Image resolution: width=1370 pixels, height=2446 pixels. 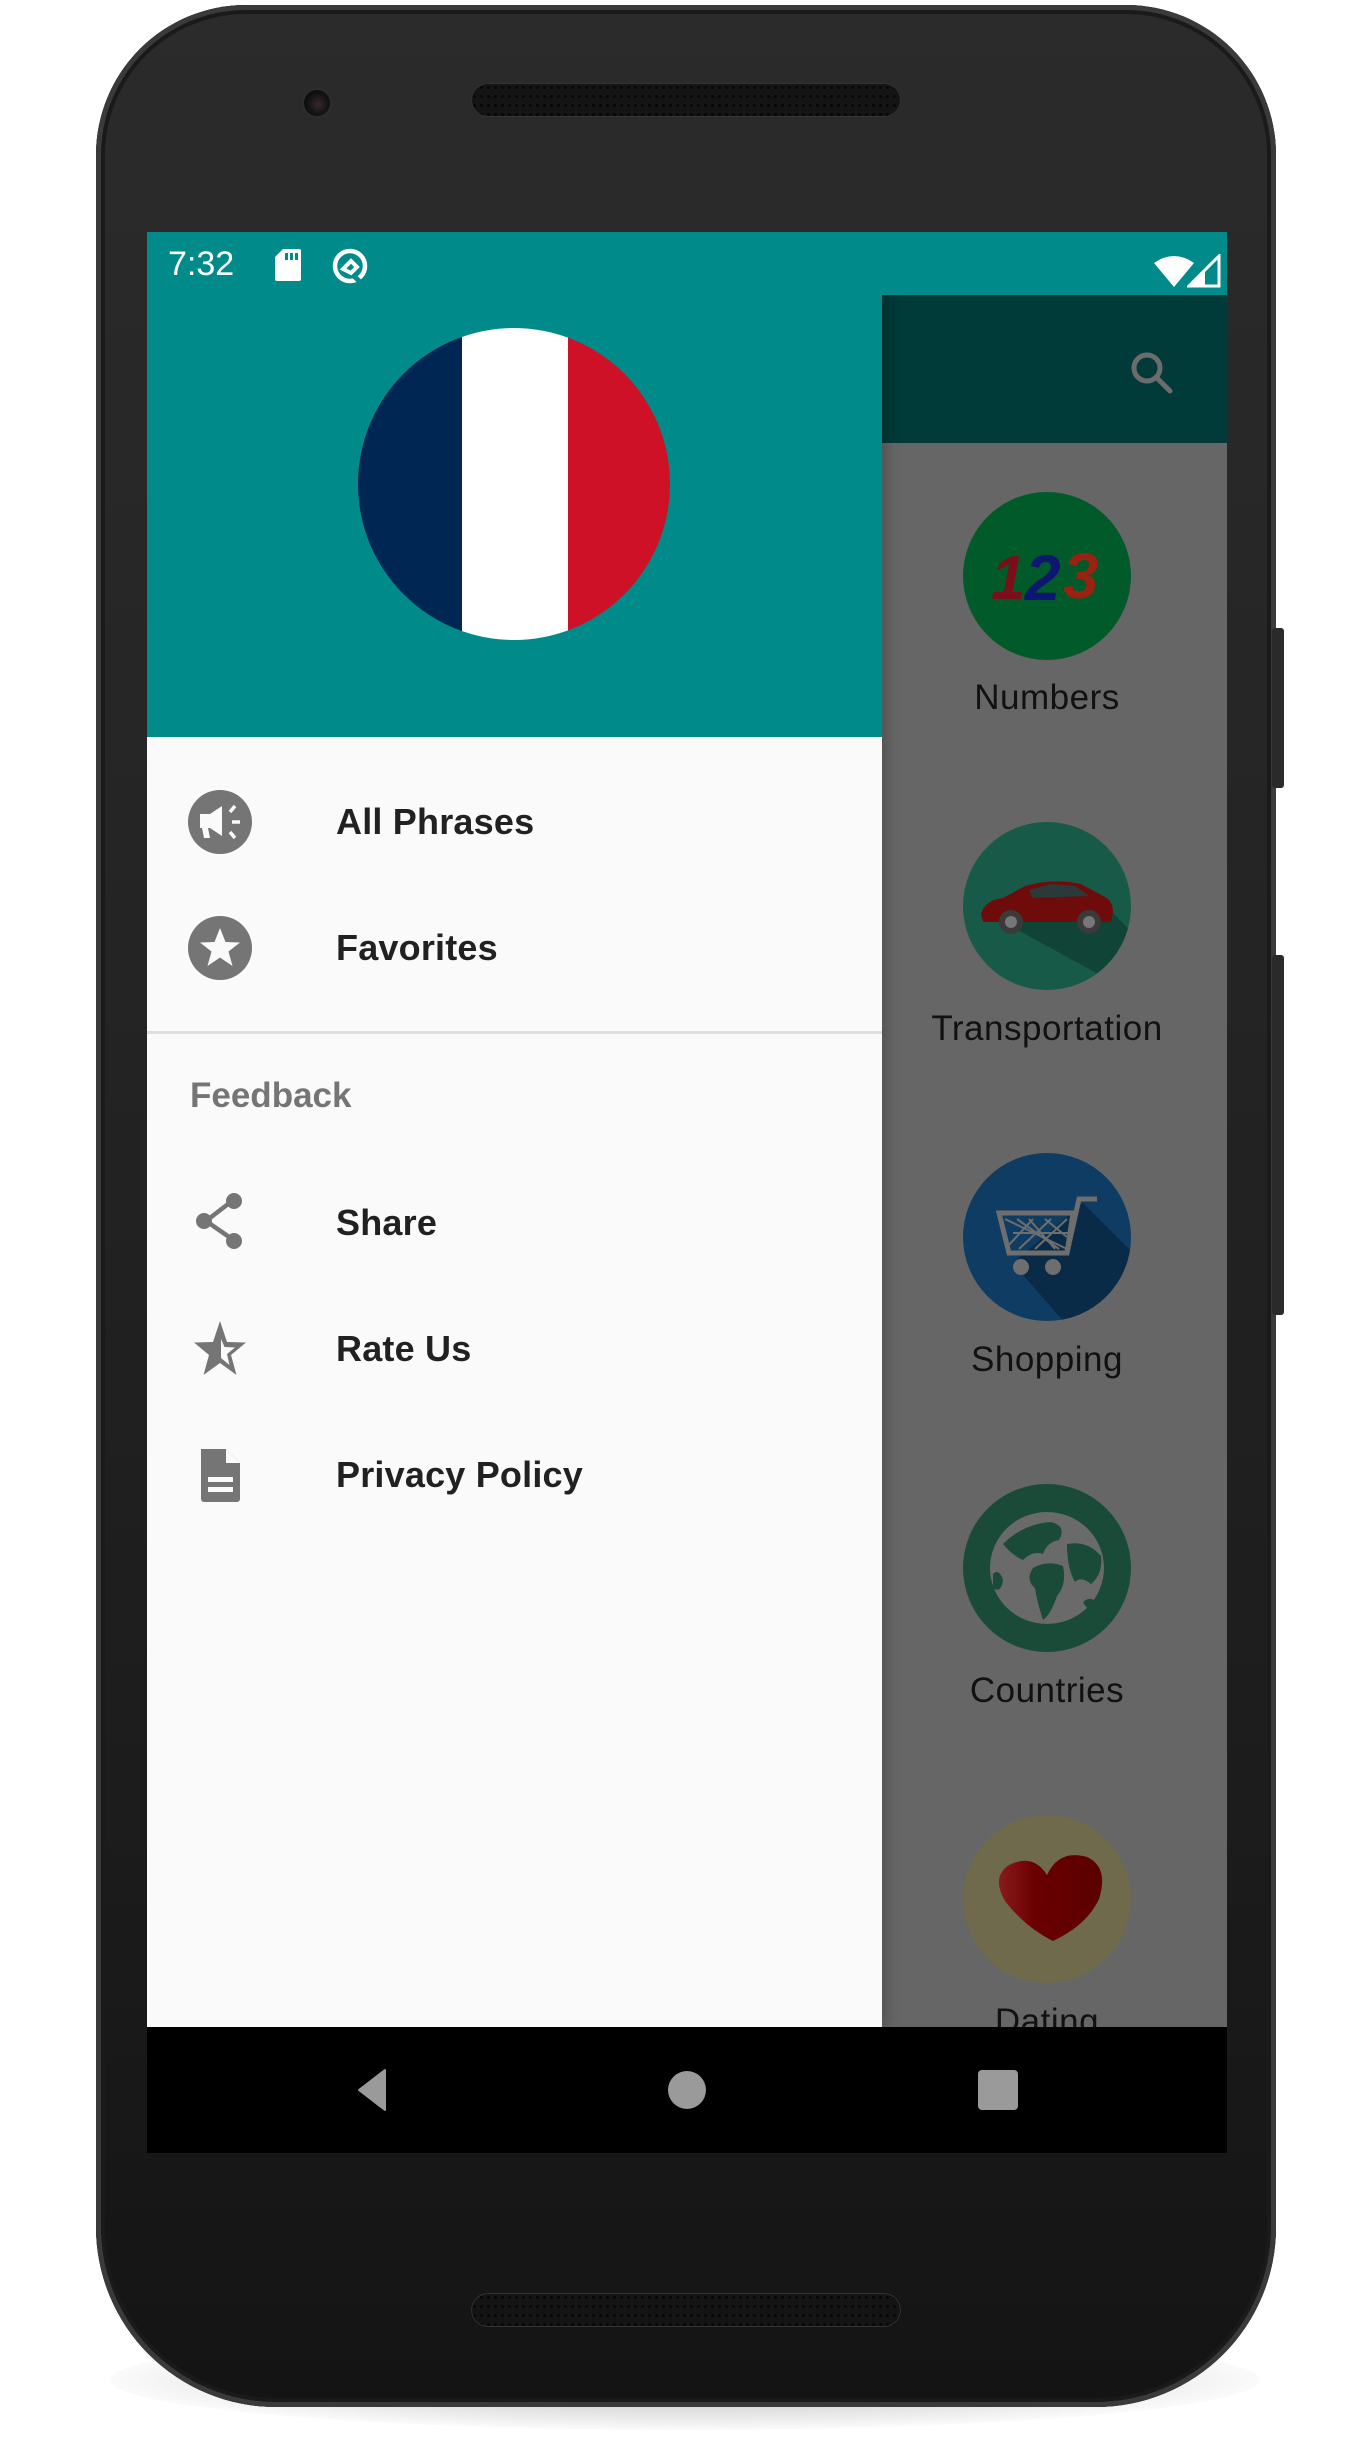 What do you see at coordinates (619, 484) in the screenshot?
I see `flag-stripe-red` at bounding box center [619, 484].